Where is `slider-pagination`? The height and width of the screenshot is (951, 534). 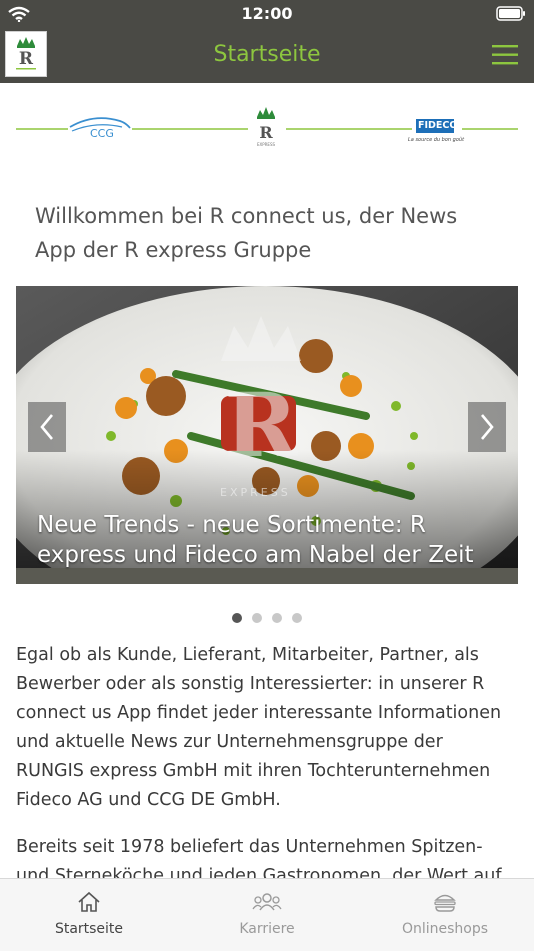
slider-pagination is located at coordinates (267, 617).